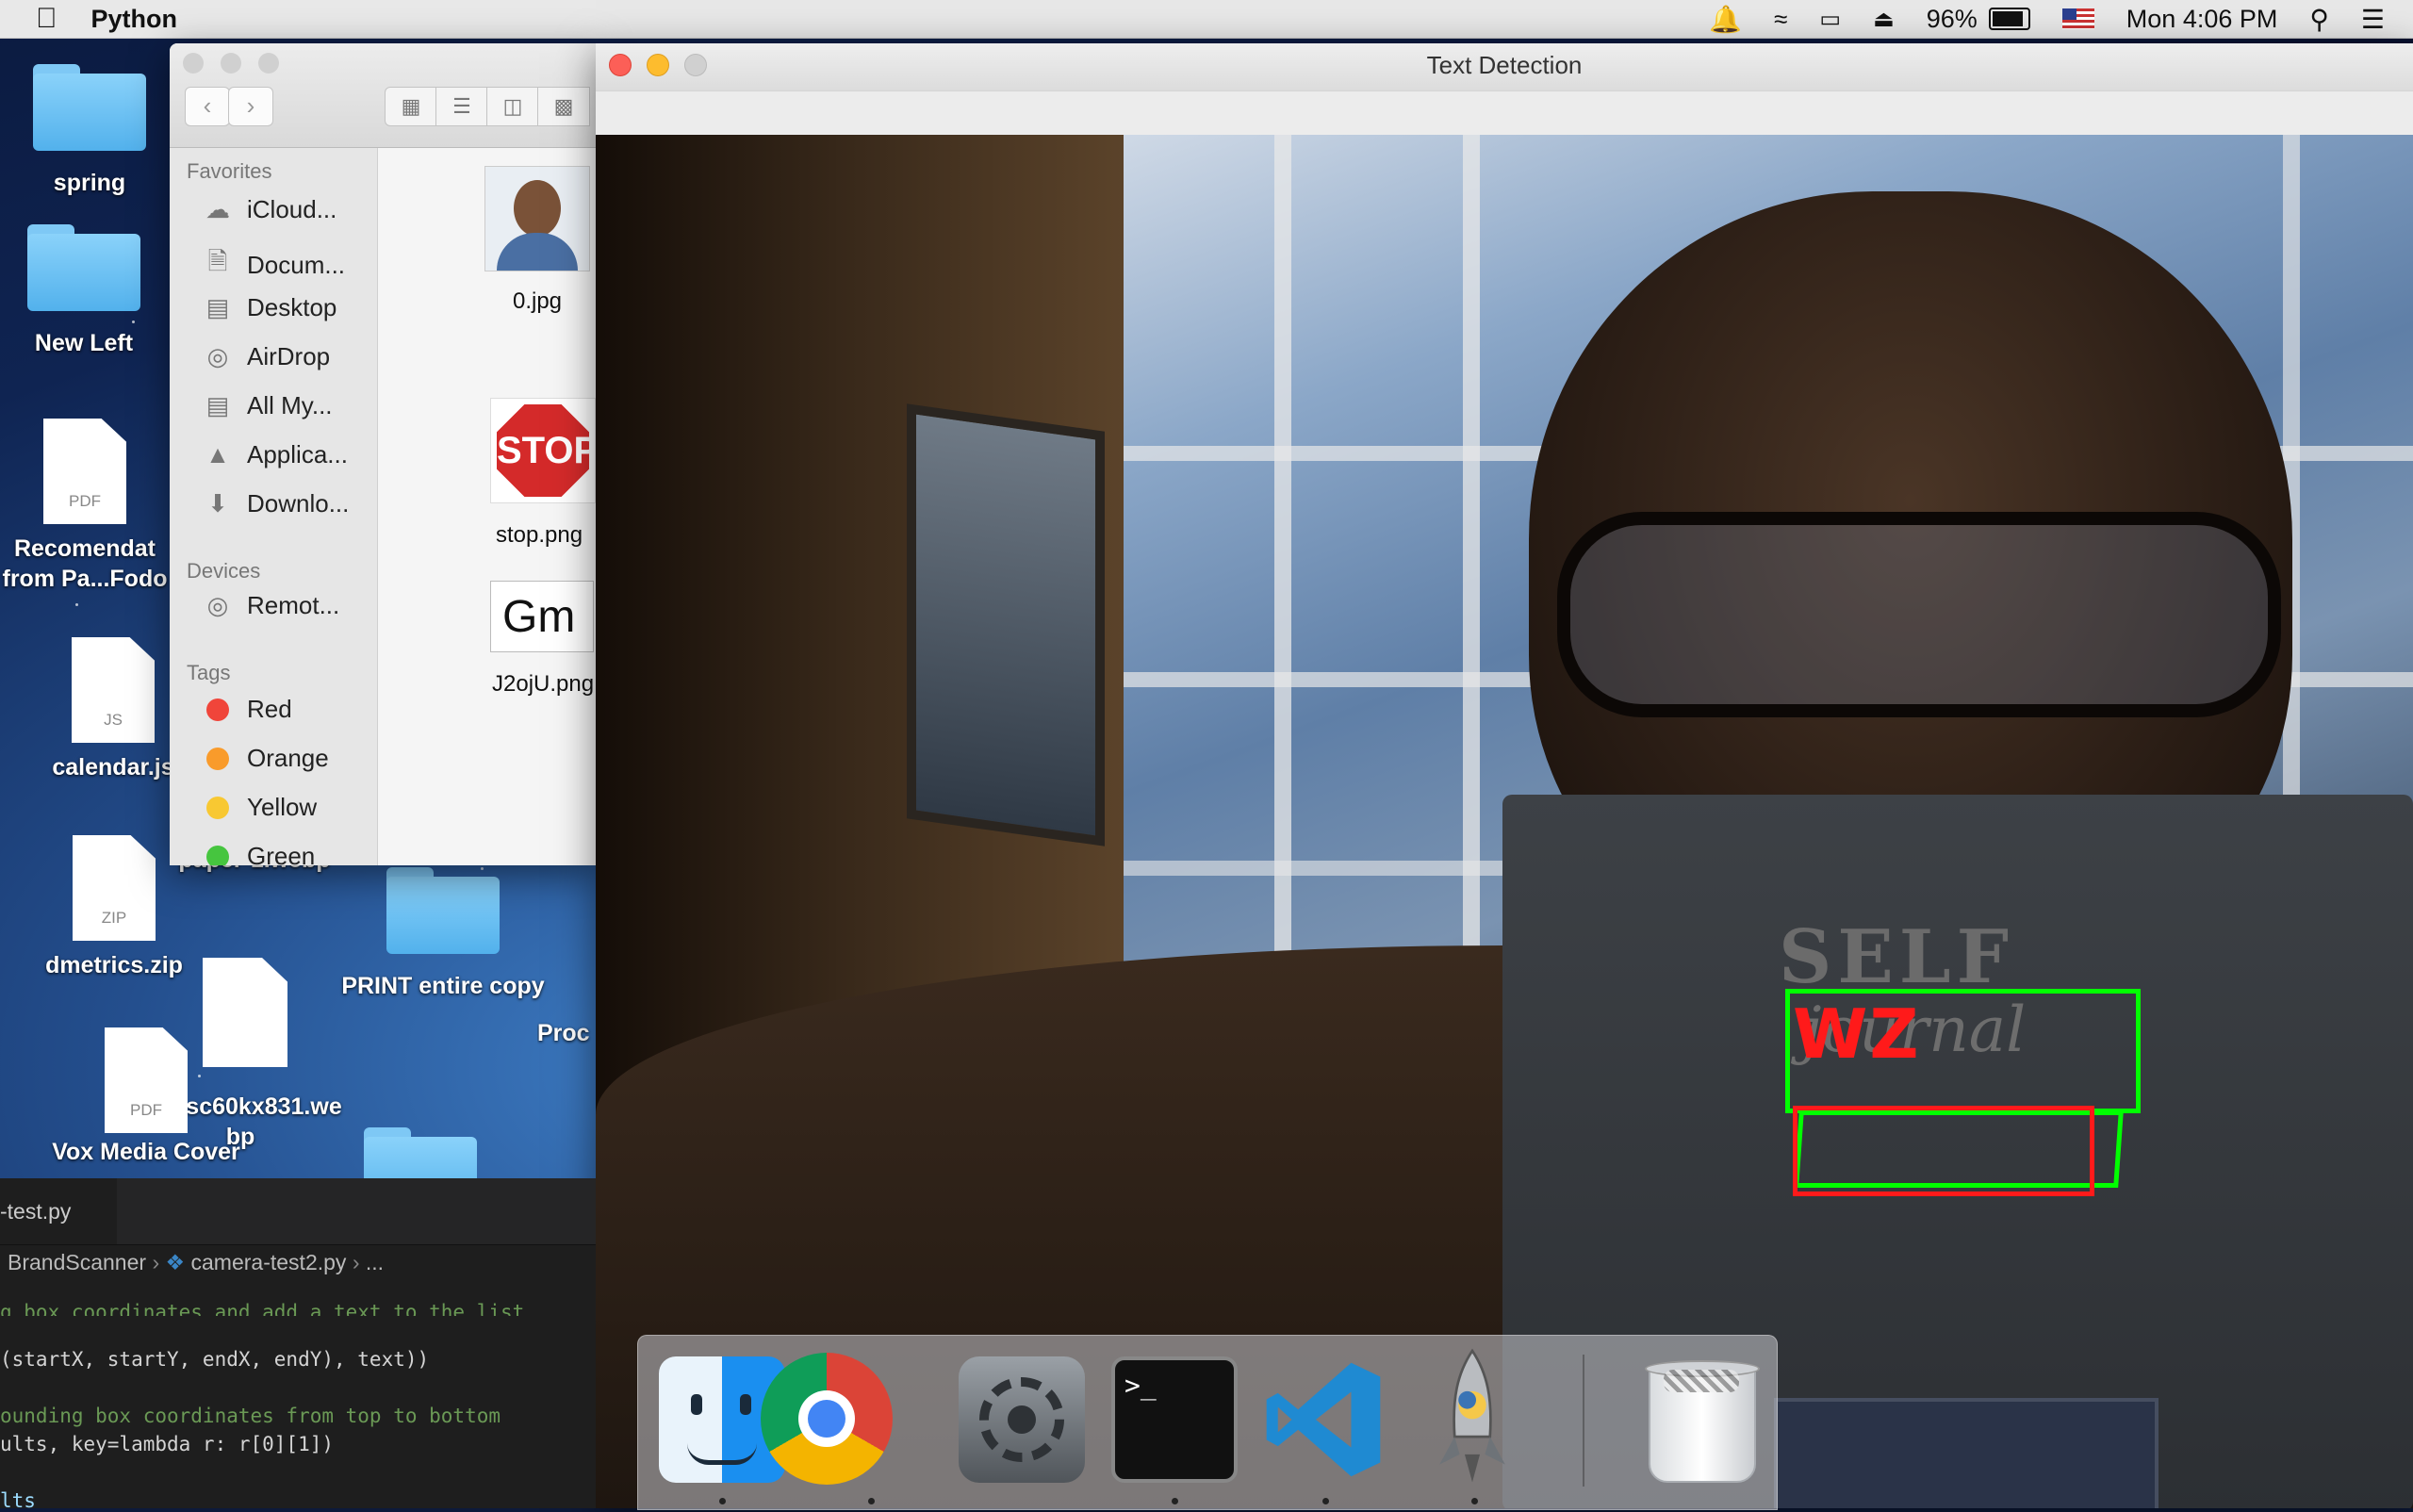 The image size is (2413, 1512). Describe the element at coordinates (1175, 1419) in the screenshot. I see `terminal-app-icon: >_` at that location.